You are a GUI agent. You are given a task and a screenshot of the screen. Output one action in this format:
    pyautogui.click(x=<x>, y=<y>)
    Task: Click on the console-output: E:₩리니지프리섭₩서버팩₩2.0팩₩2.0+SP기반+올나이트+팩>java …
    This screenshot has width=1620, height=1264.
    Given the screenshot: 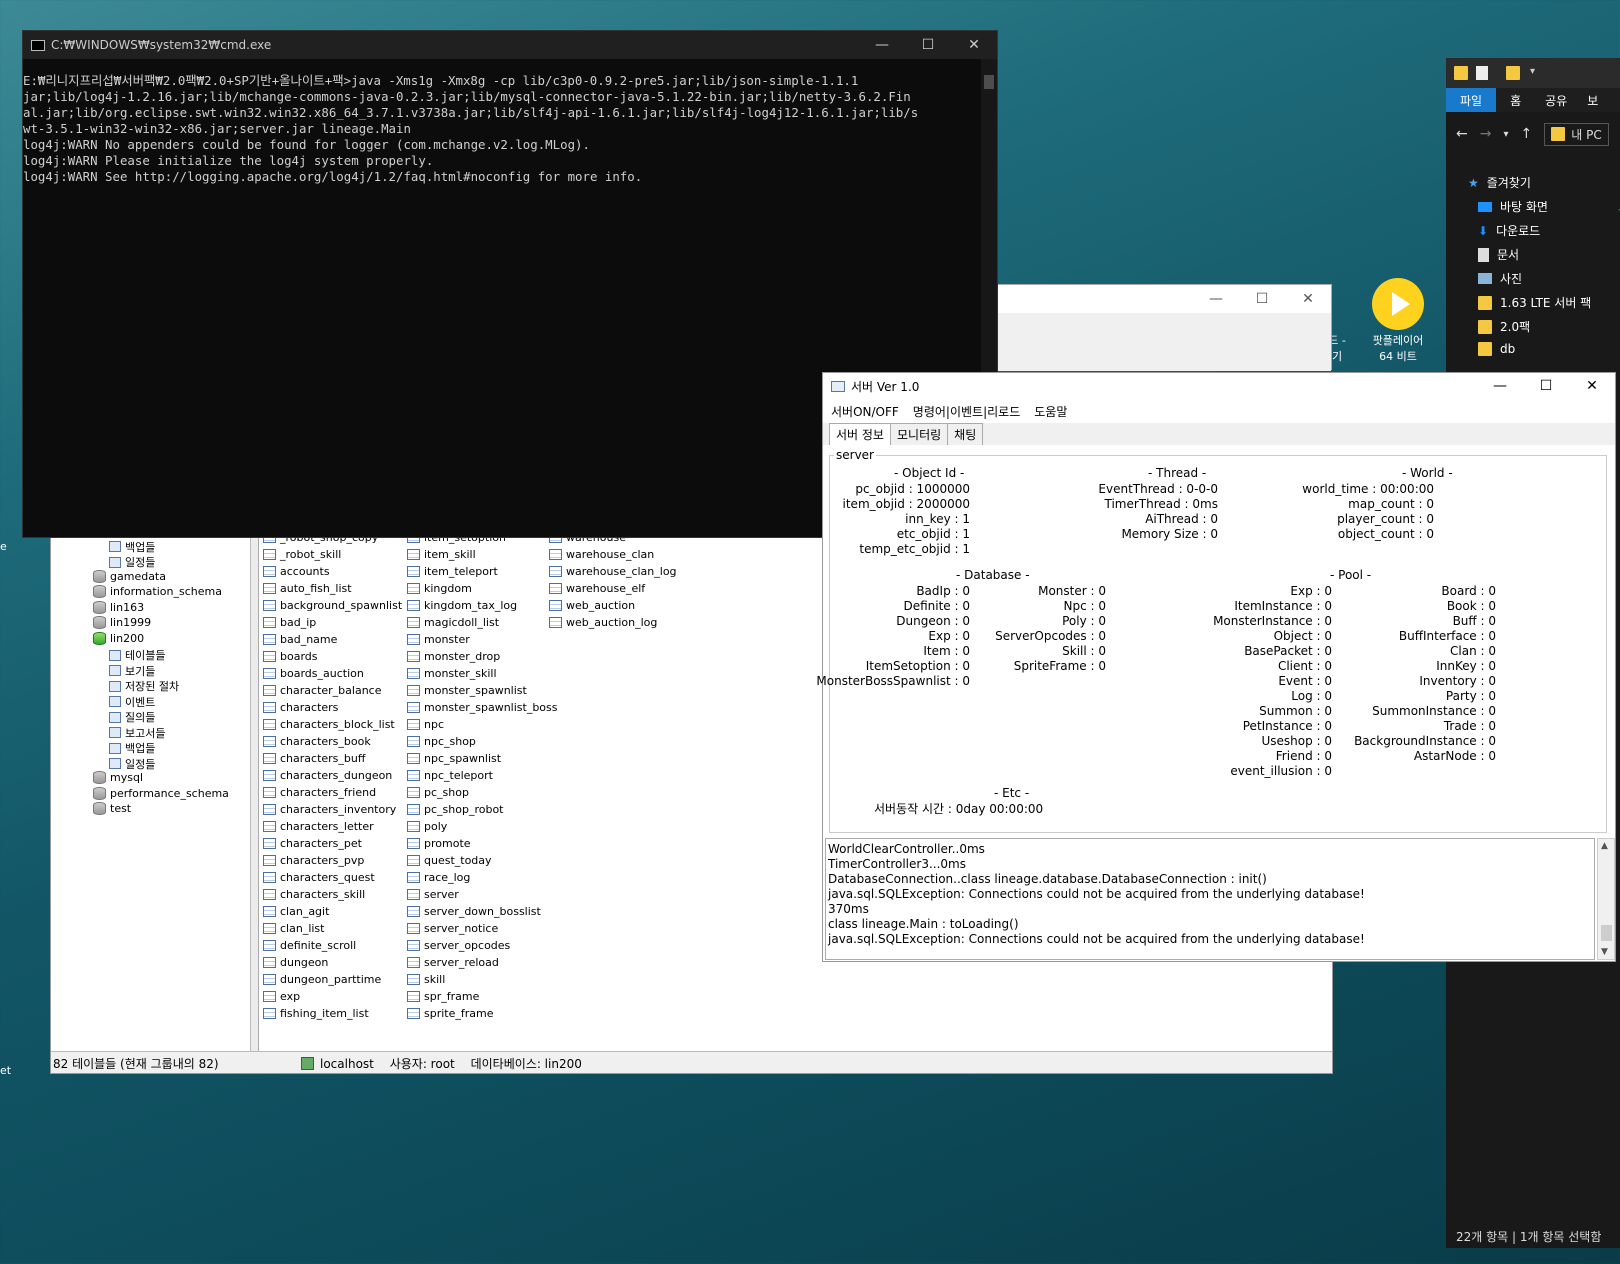 What is the action you would take?
    pyautogui.click(x=510, y=122)
    